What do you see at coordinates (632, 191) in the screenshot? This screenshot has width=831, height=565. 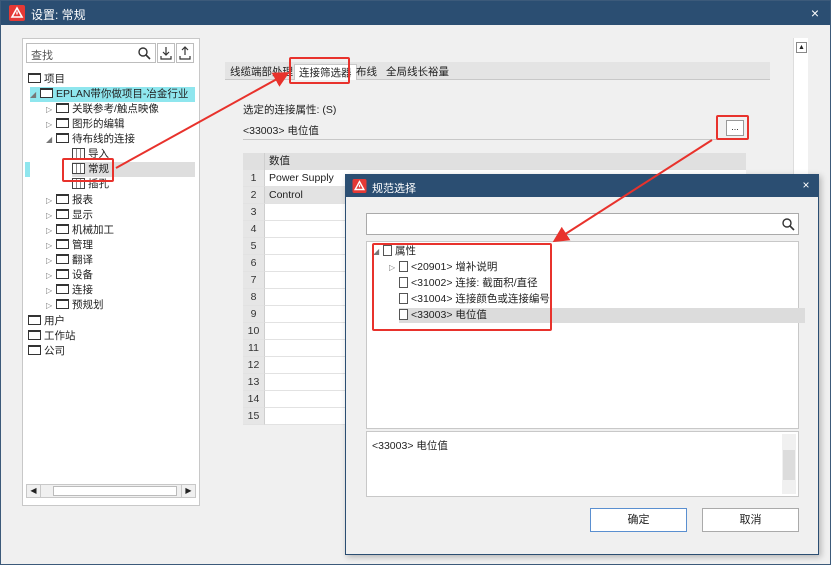 I see `arrow-to-dialog` at bounding box center [632, 191].